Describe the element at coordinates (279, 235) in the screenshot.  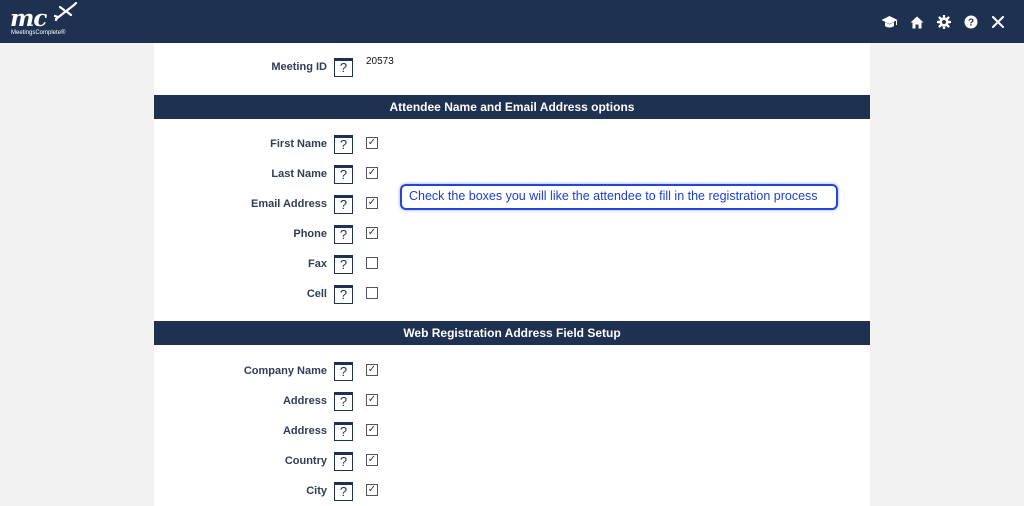
I see `field-row: Phone ? ✓` at that location.